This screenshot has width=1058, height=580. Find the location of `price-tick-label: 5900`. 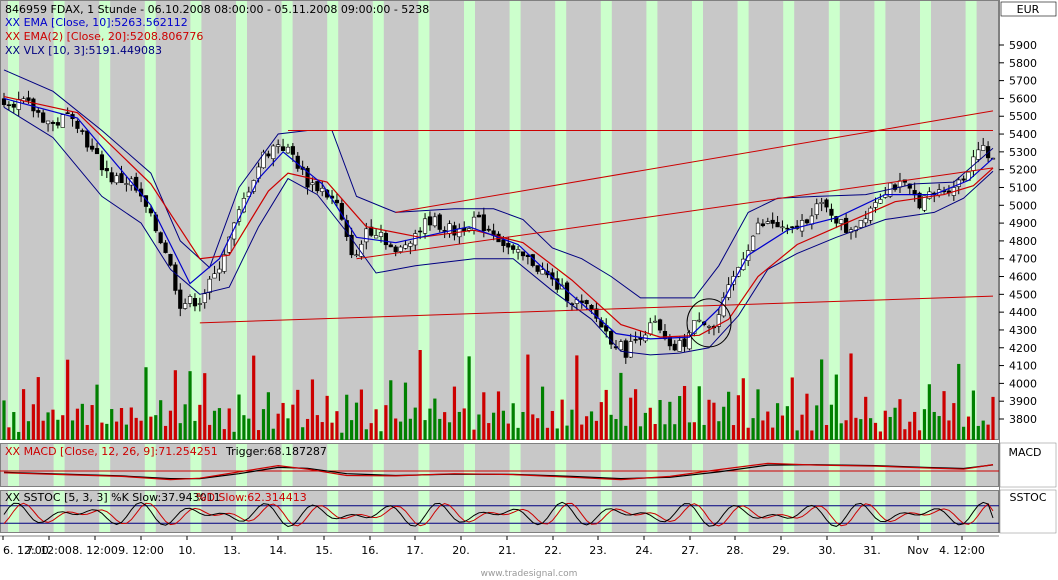

price-tick-label: 5900 is located at coordinates (1023, 45).